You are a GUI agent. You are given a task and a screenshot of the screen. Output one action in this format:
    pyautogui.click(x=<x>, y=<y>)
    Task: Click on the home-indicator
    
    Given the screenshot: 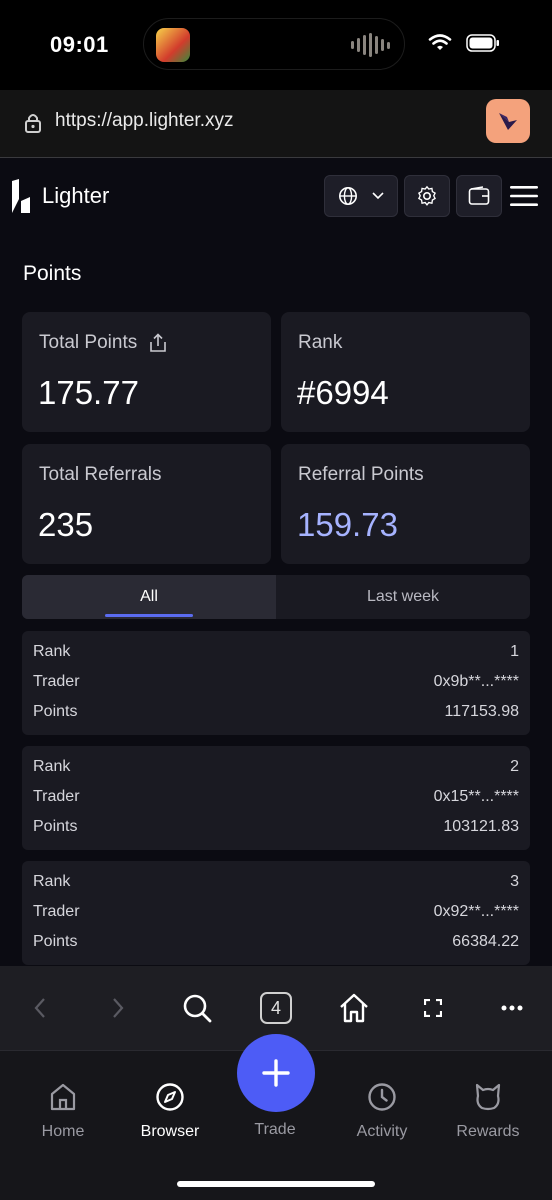 What is the action you would take?
    pyautogui.click(x=276, y=1184)
    